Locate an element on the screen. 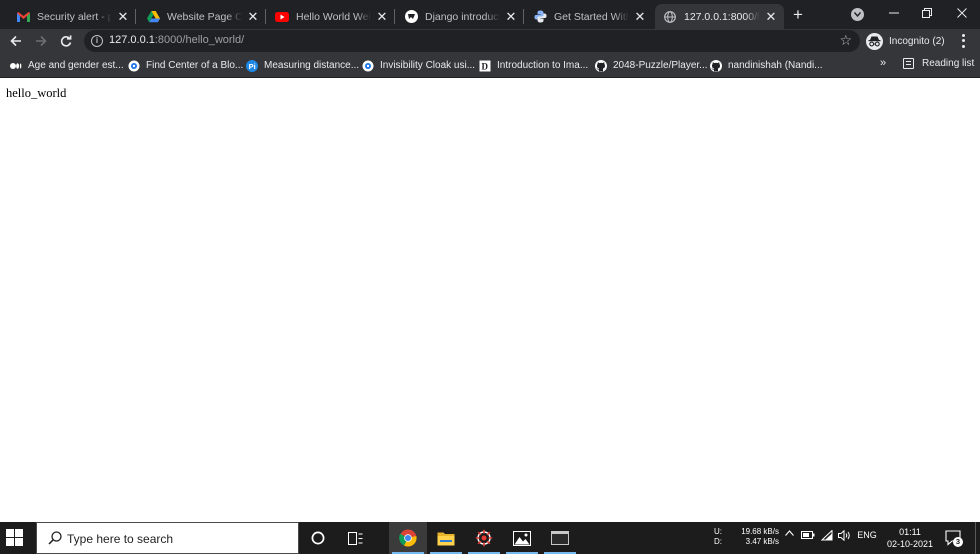 Image resolution: width=980 pixels, height=554 pixels. tab-hello-world-website: Hello World Website ✕ is located at coordinates (331, 16).